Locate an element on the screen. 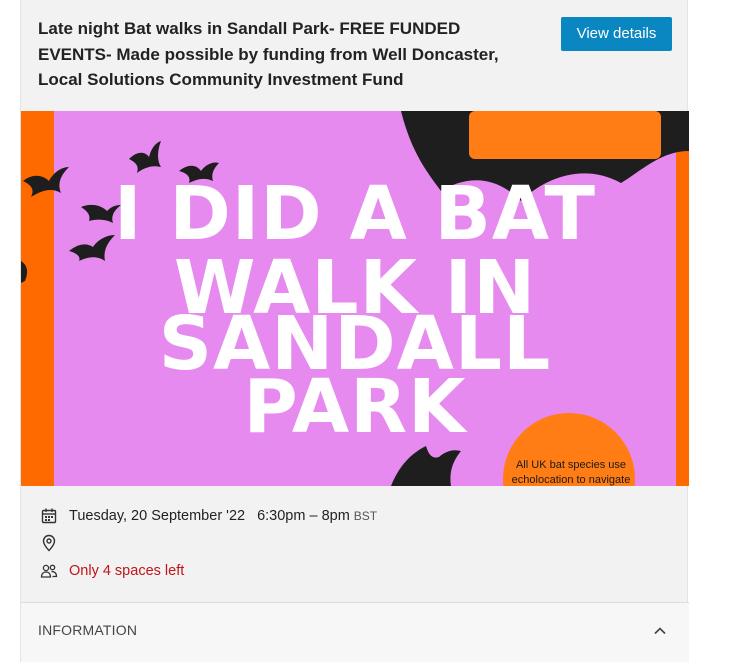 The image size is (741, 662). event-spaces-row: Only 4 spaces left is located at coordinates (111, 571).